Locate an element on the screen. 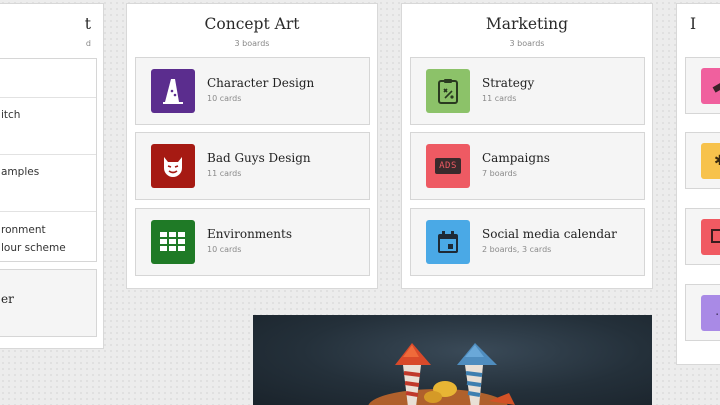 The image size is (720, 405). board-name: Social media calendar is located at coordinates (549, 234).